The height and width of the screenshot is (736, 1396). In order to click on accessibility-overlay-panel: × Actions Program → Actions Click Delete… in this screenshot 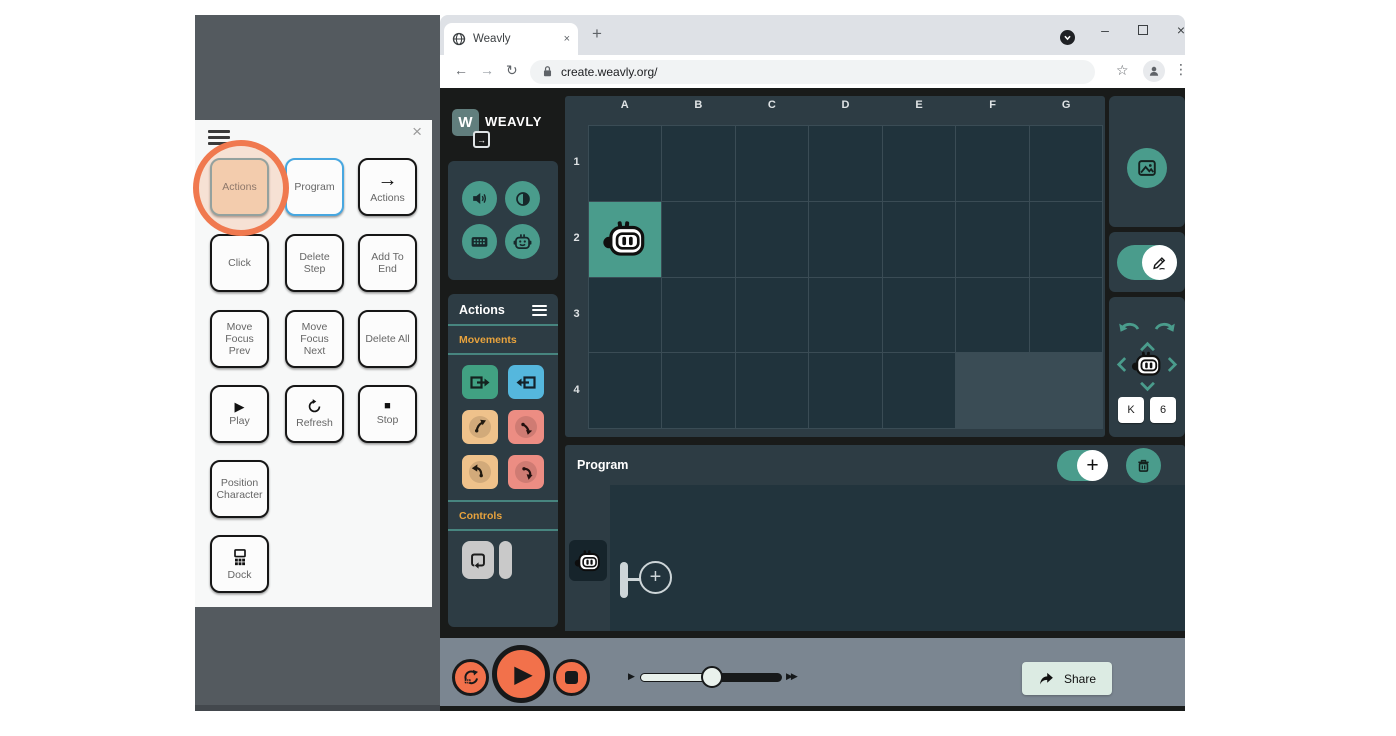, I will do `click(313, 363)`.